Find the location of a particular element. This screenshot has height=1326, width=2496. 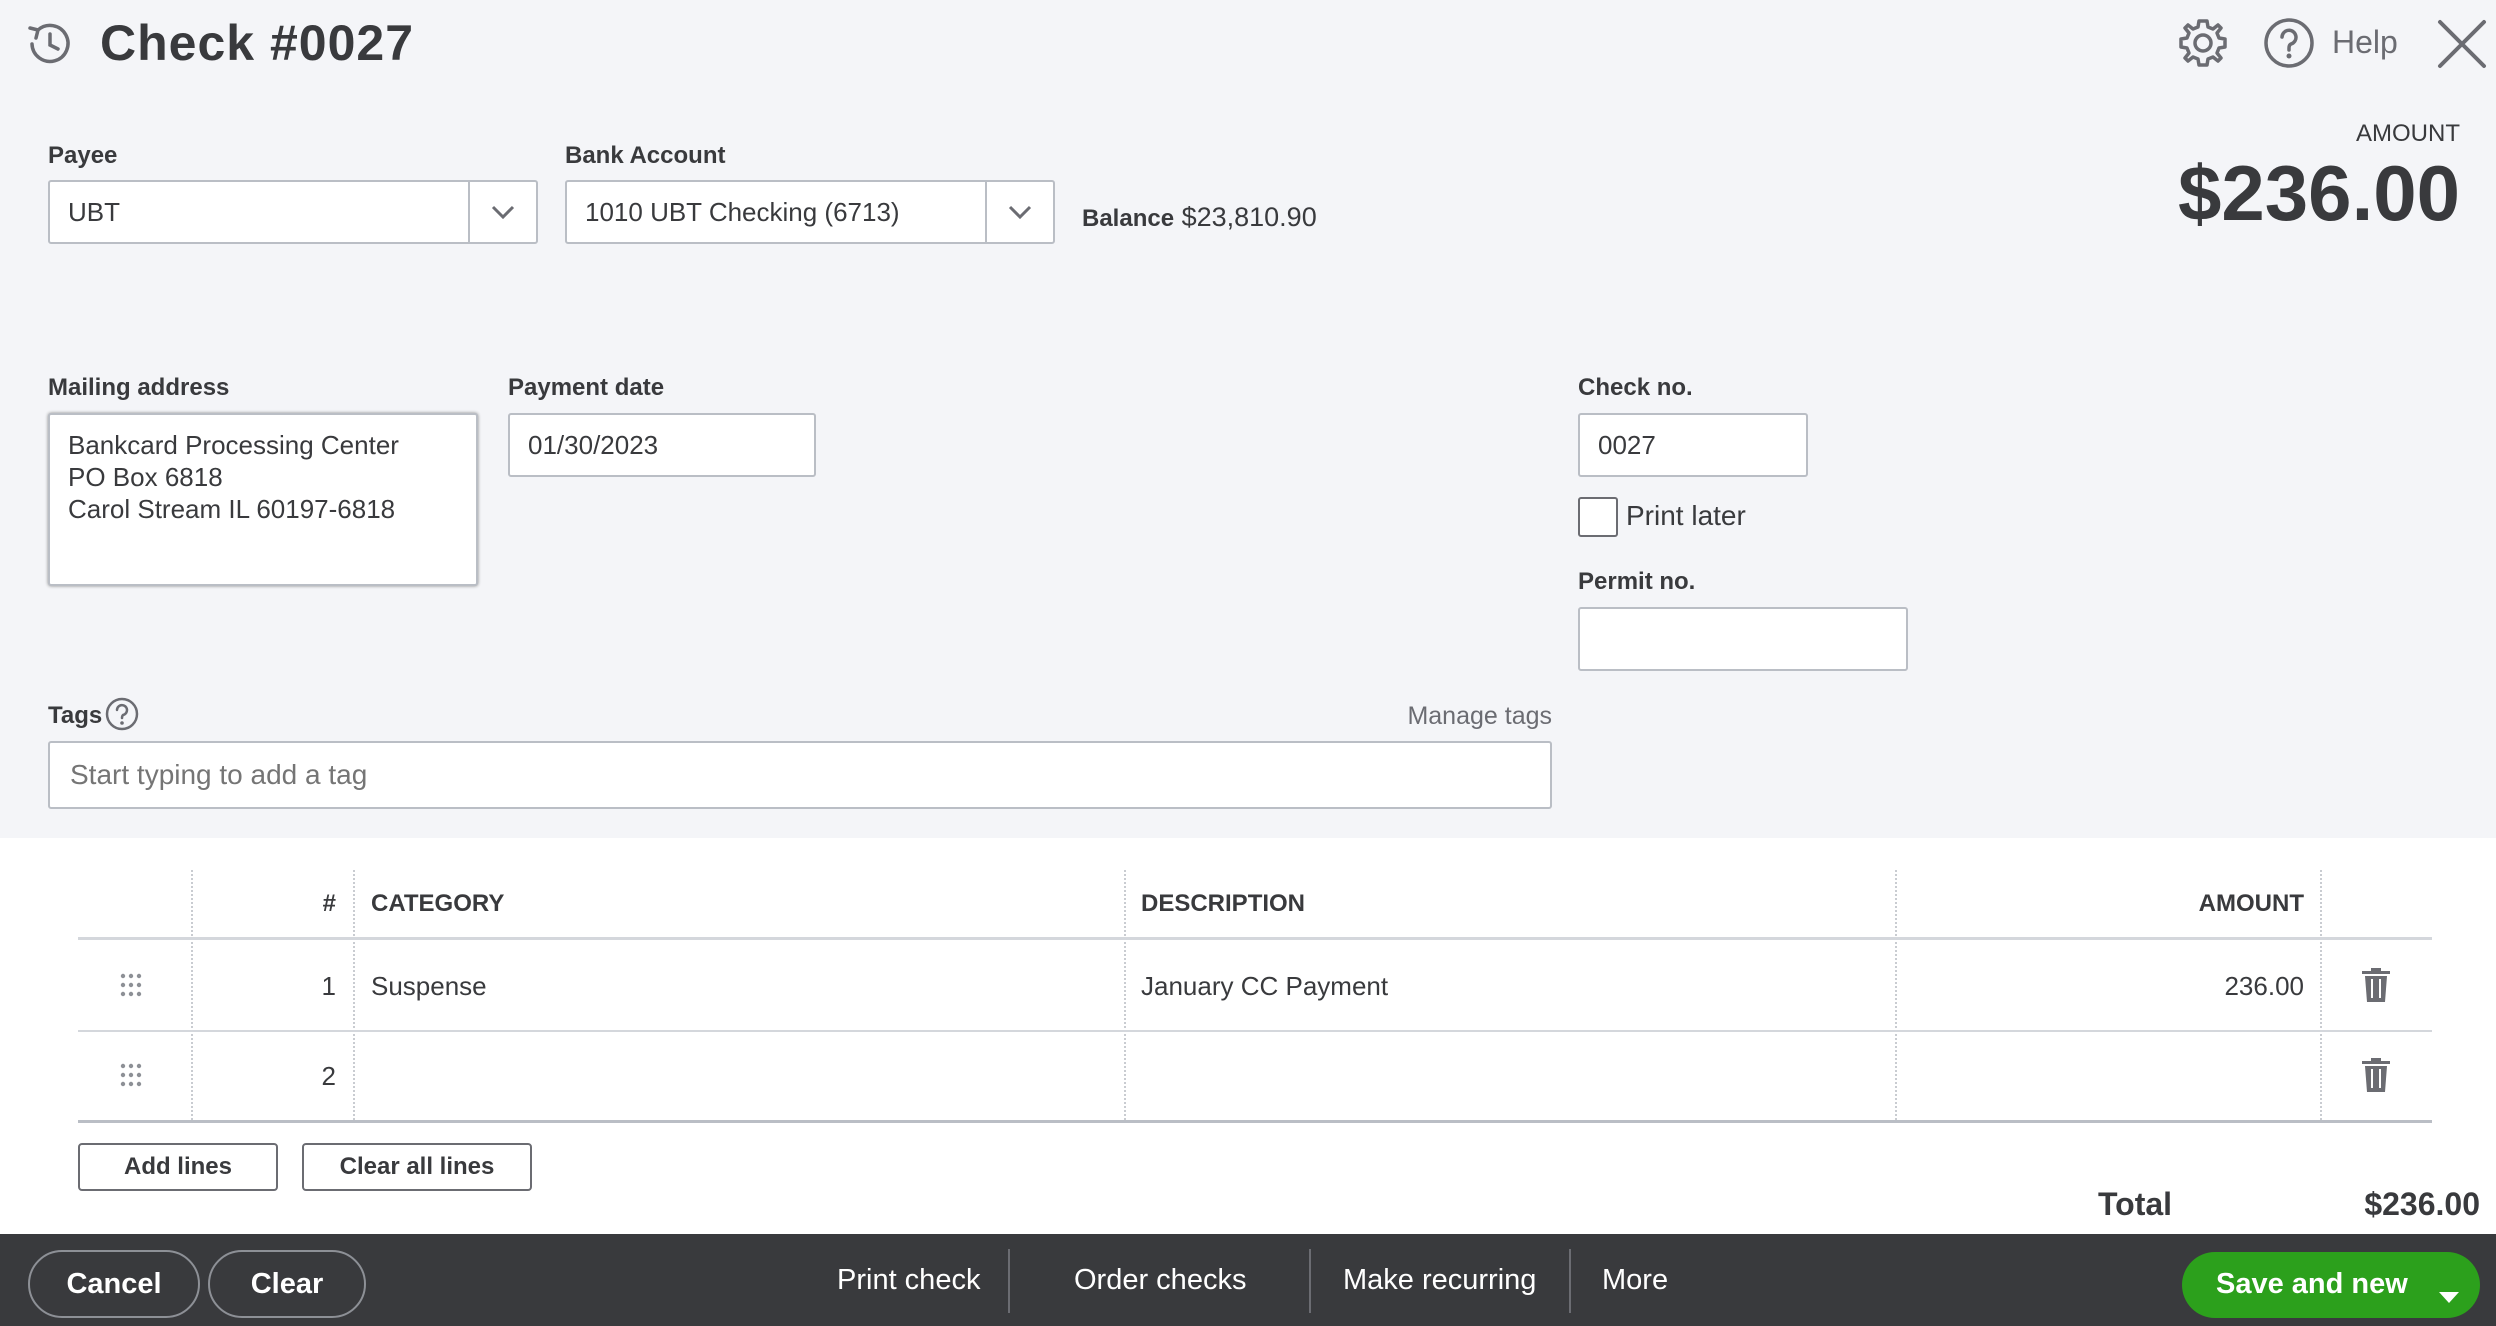

help-link: Help is located at coordinates (2365, 42).